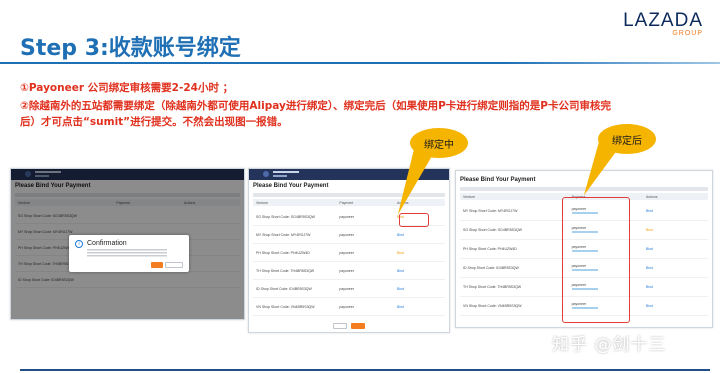 The height and width of the screenshot is (373, 720). Describe the element at coordinates (157, 265) in the screenshot. I see `dialog-ok-button` at that location.